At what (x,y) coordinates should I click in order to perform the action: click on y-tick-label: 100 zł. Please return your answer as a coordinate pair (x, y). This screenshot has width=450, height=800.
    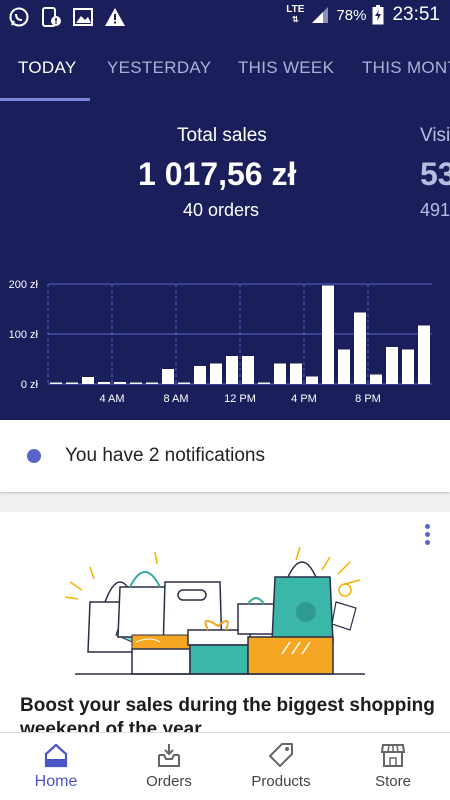
    Looking at the image, I should click on (24, 335).